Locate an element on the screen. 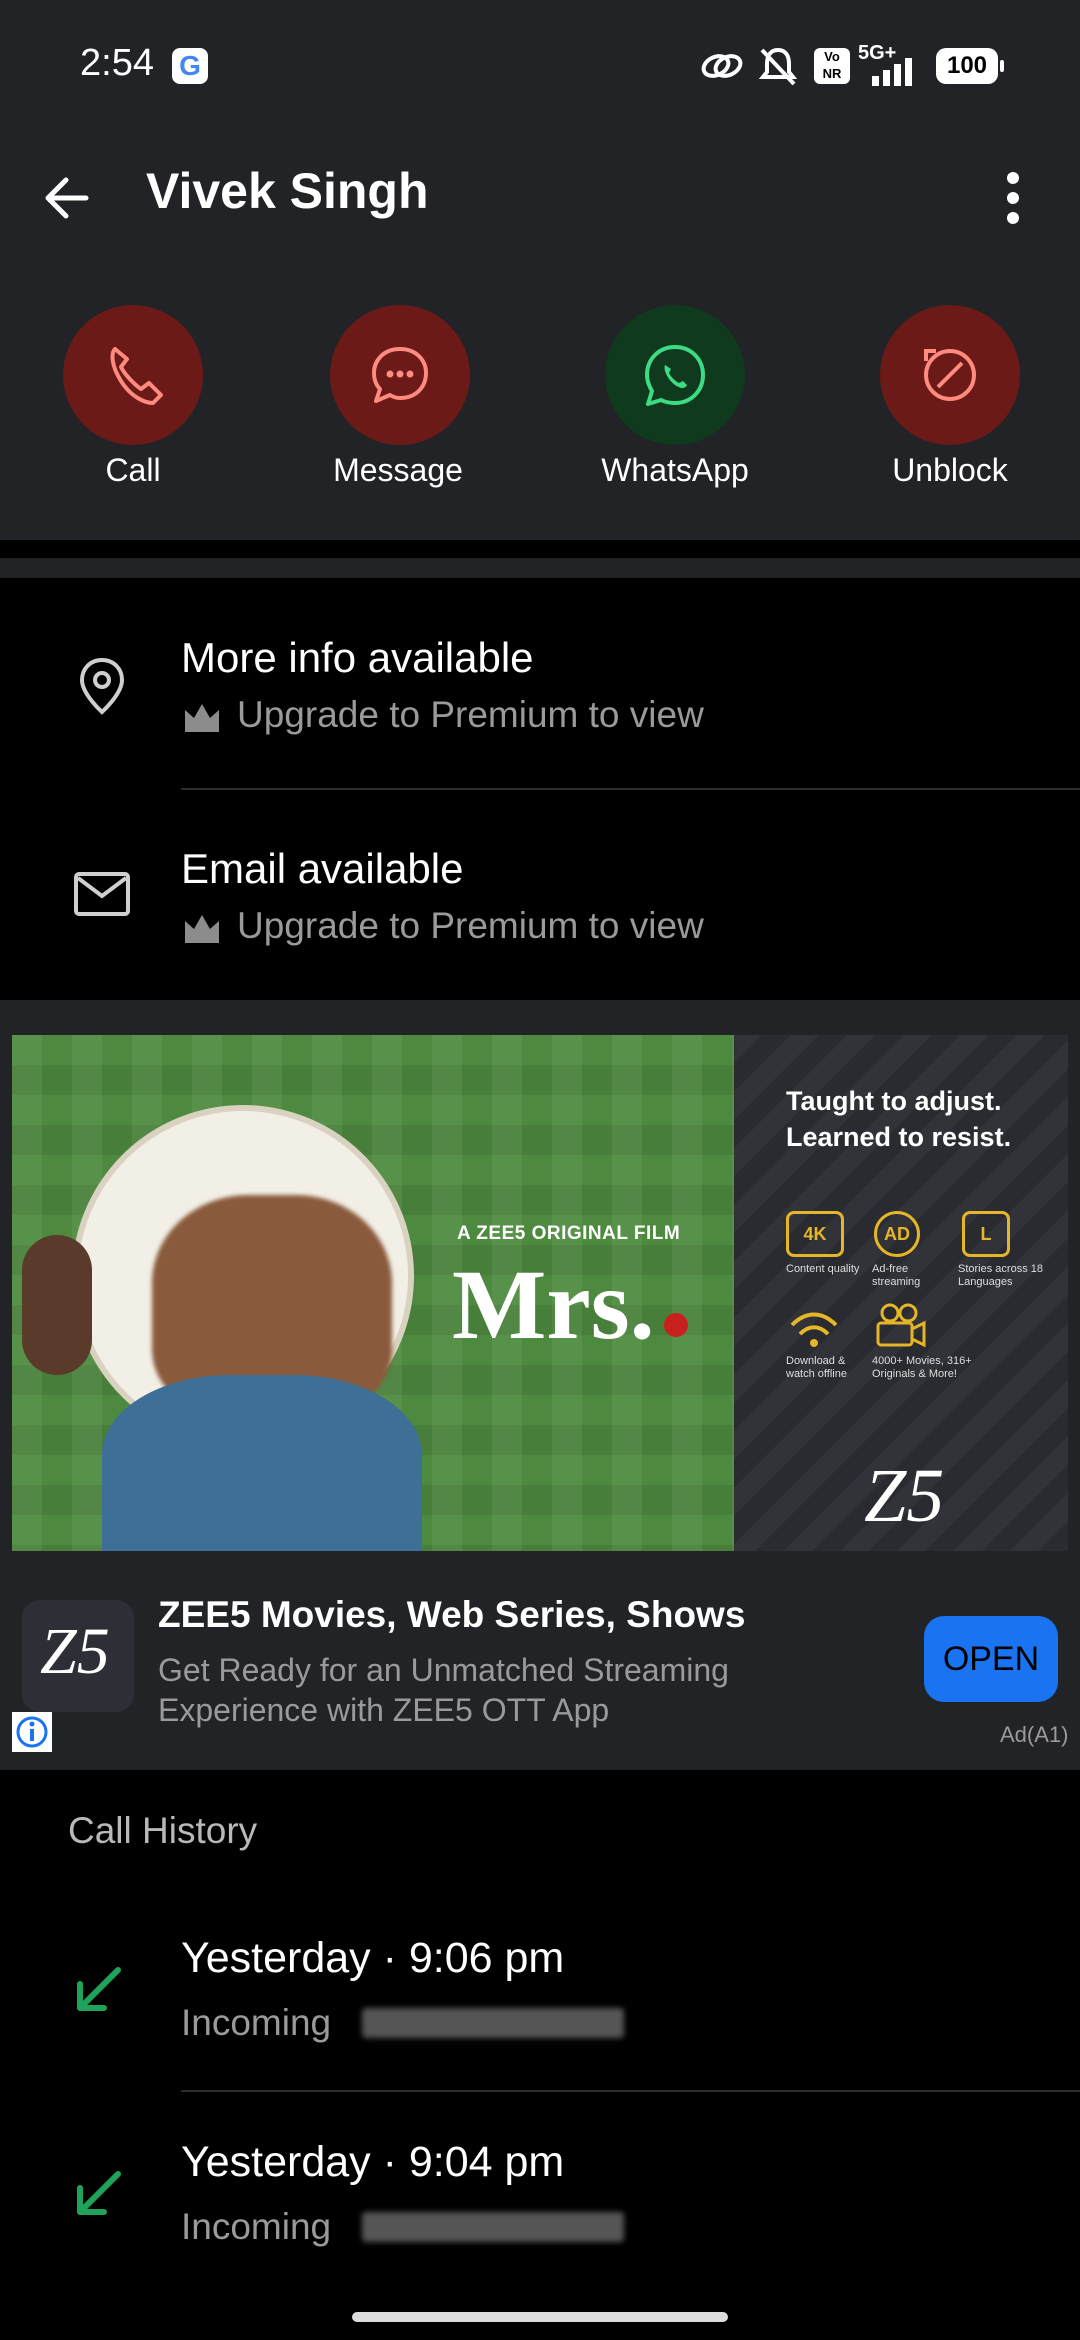  whatsapp-button is located at coordinates (675, 375).